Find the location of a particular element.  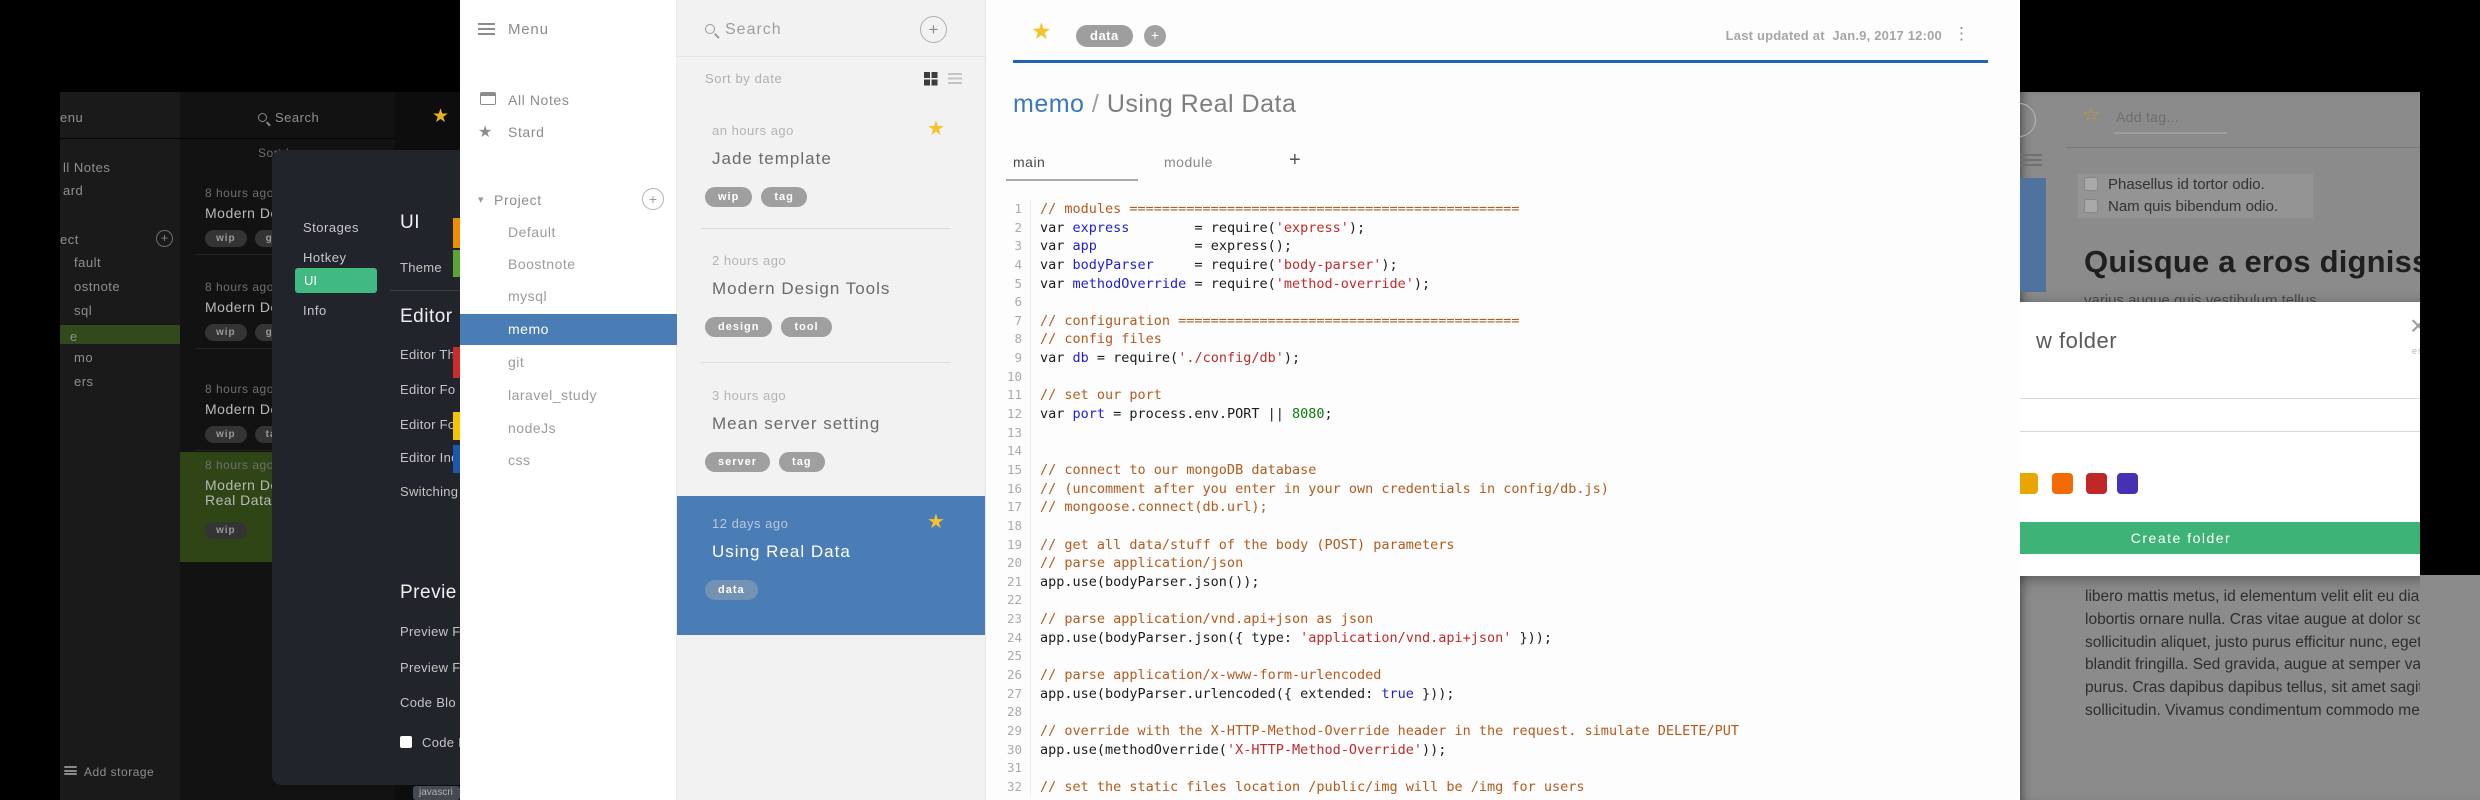

sidebar-folder-Default: Default is located at coordinates (532, 232).